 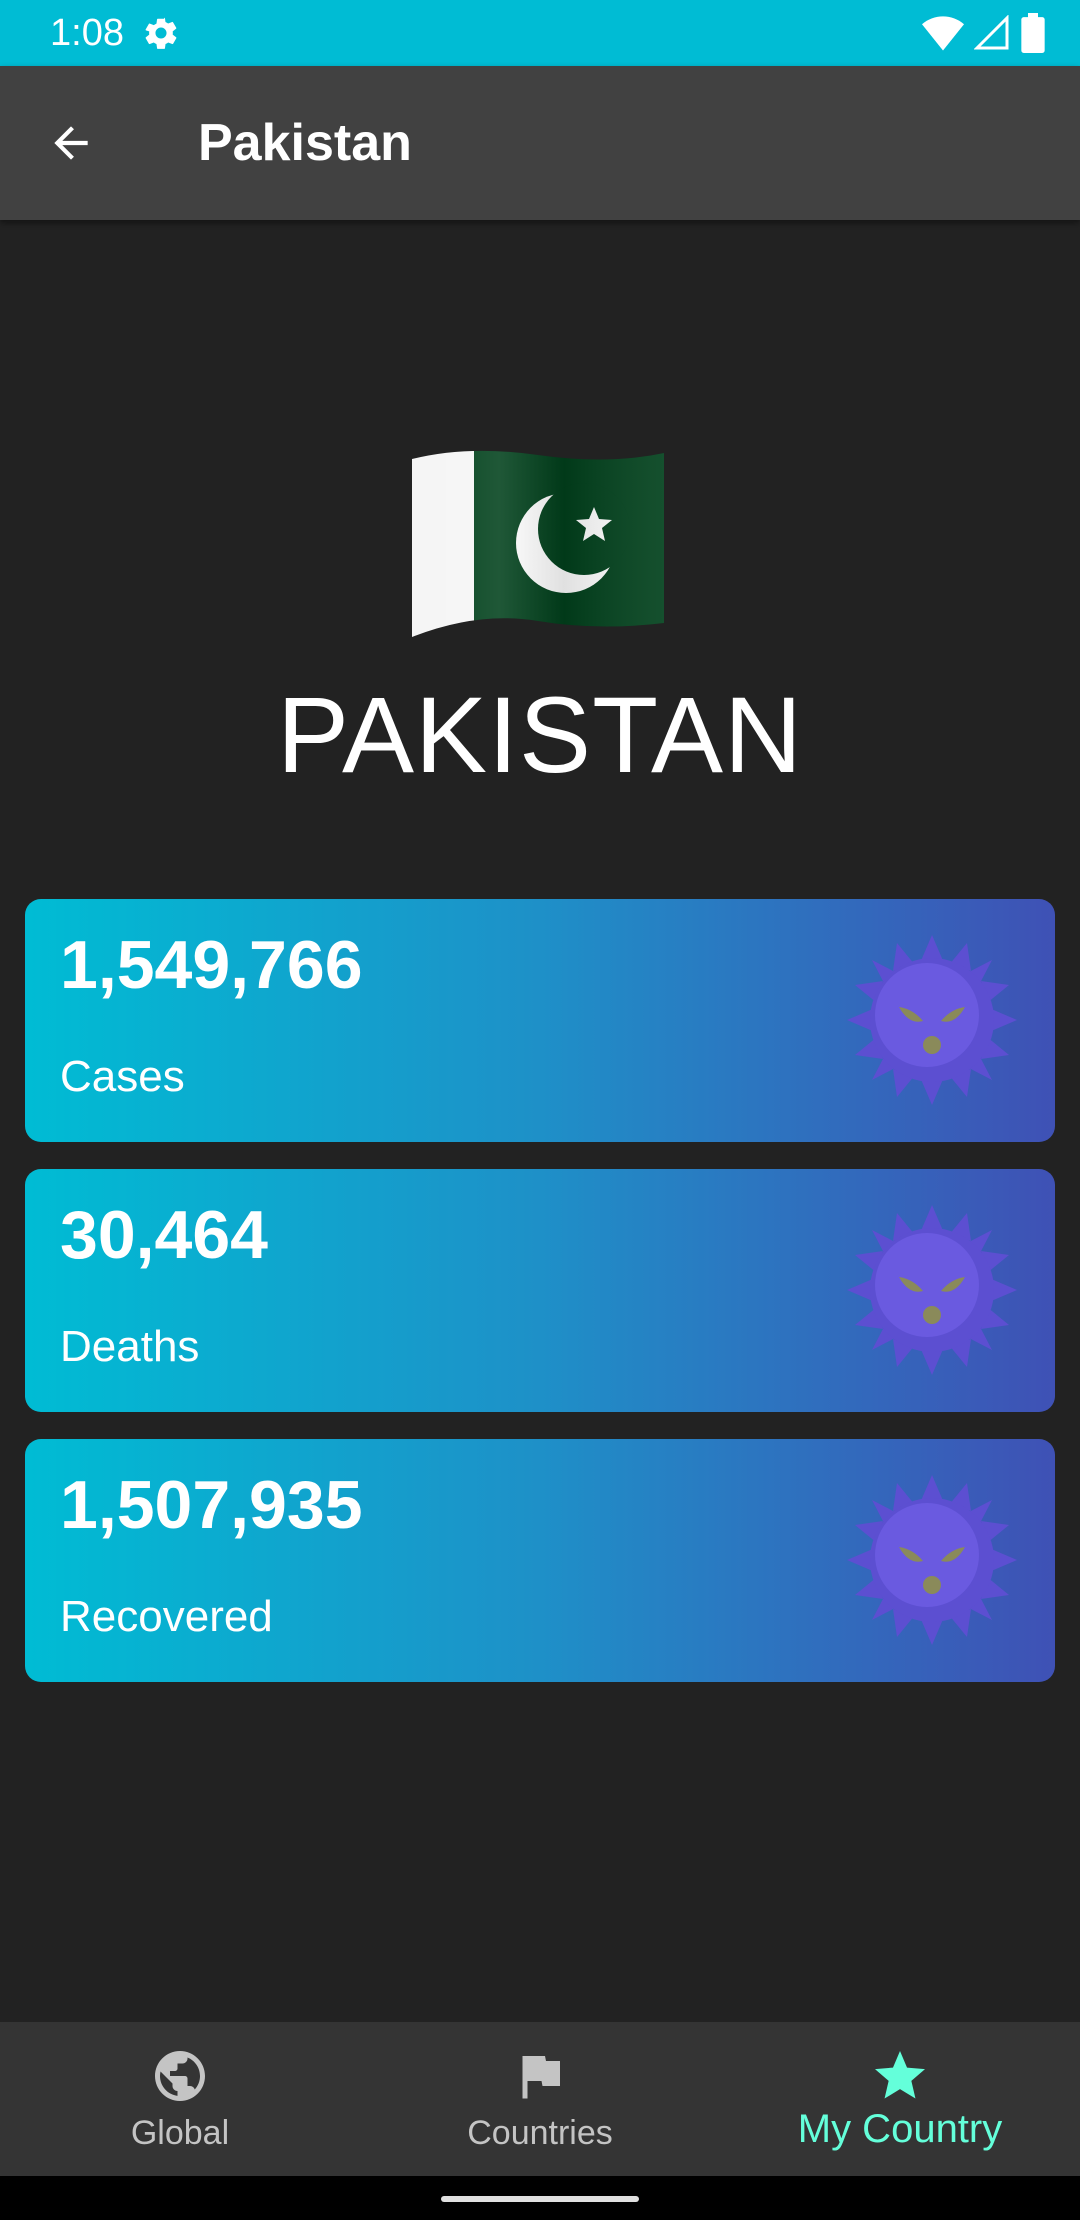 I want to click on status-icons, so click(x=984, y=33).